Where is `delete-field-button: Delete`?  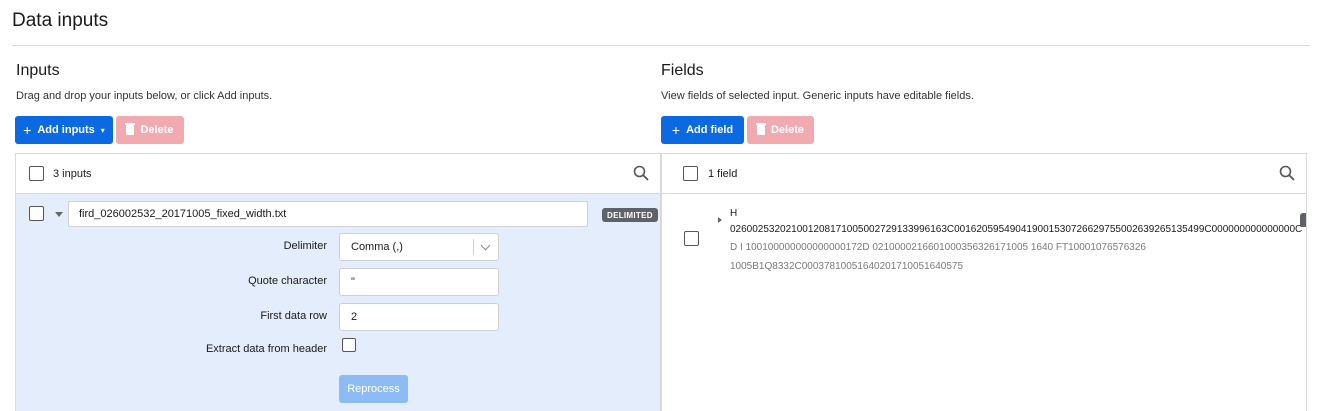
delete-field-button: Delete is located at coordinates (780, 130).